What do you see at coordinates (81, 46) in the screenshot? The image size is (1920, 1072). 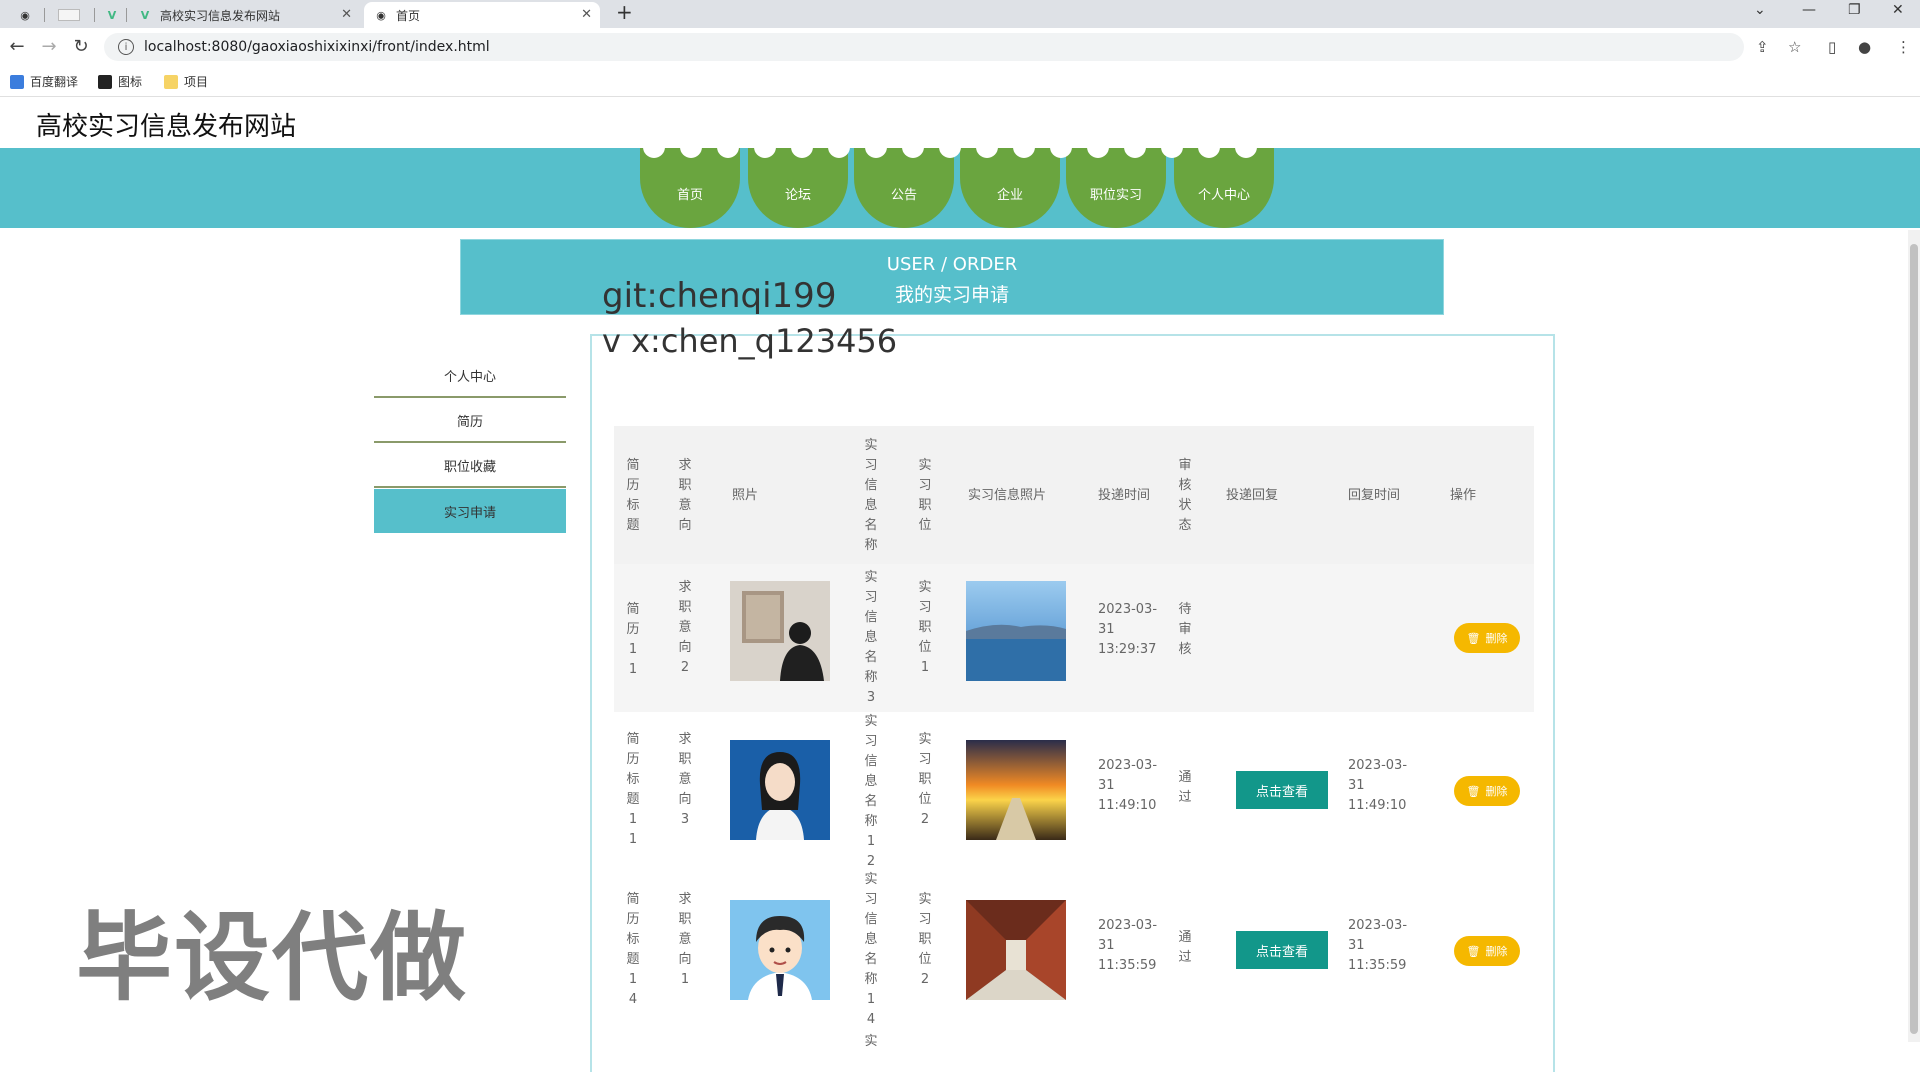 I see `reload-icon: ↻` at bounding box center [81, 46].